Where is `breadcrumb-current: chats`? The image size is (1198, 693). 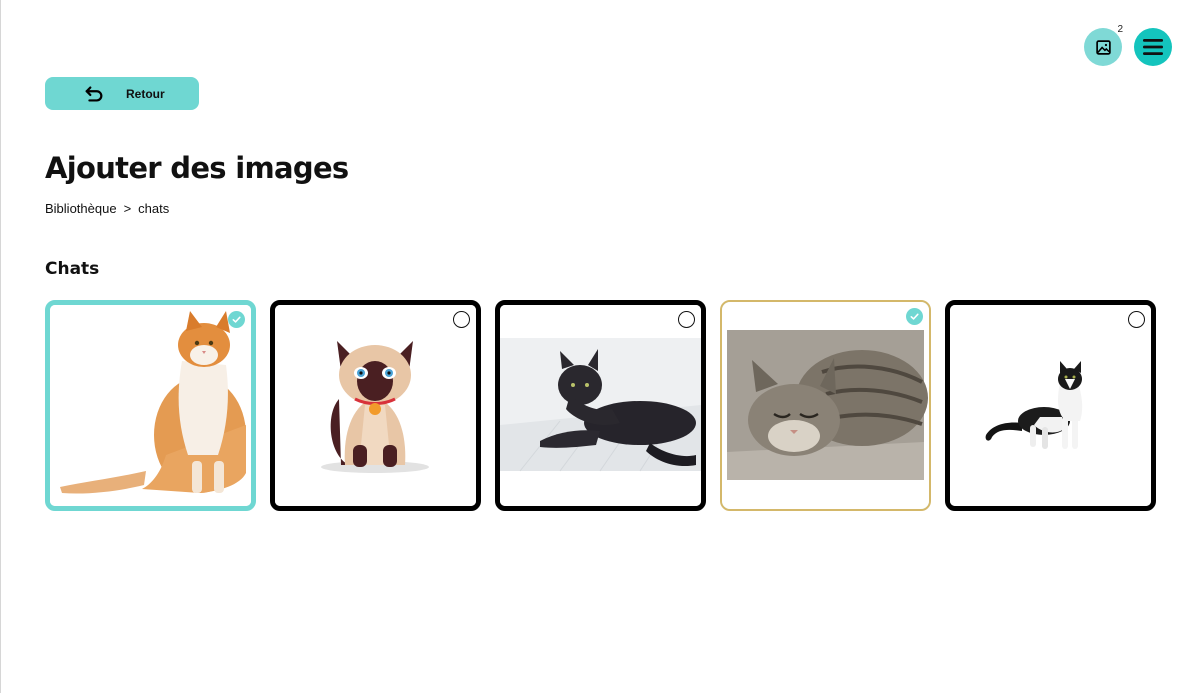 breadcrumb-current: chats is located at coordinates (154, 208).